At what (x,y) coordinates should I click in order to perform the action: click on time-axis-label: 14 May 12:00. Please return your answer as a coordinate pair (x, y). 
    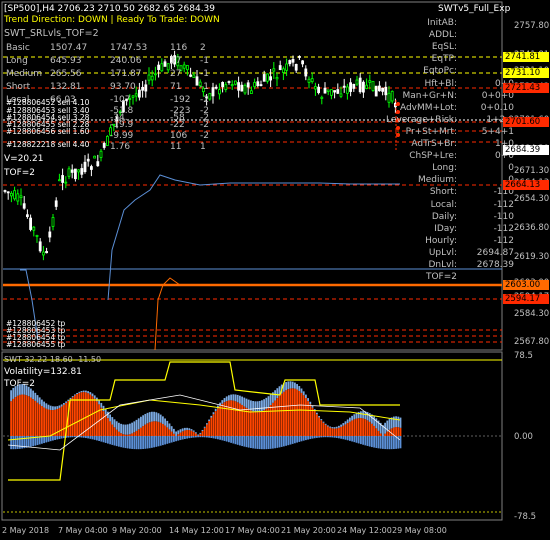
    Looking at the image, I should click on (196, 530).